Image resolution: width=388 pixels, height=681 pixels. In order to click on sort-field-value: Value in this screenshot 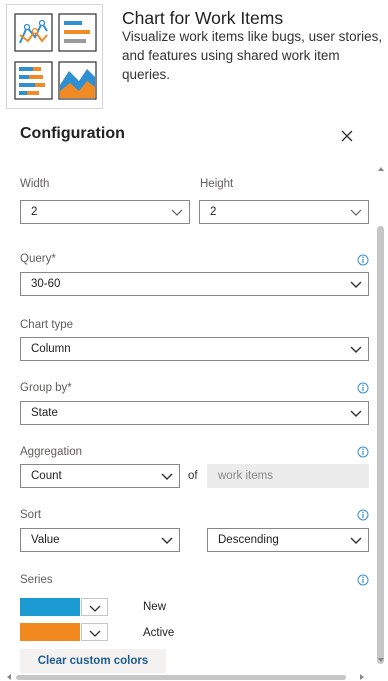, I will do `click(45, 540)`.